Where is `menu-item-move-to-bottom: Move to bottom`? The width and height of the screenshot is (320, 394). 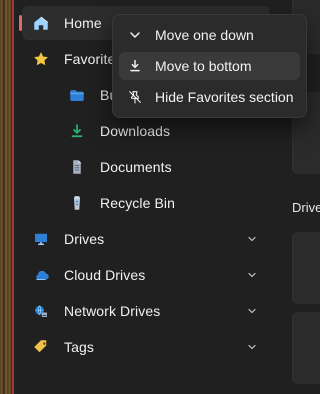 menu-item-move-to-bottom: Move to bottom is located at coordinates (209, 66).